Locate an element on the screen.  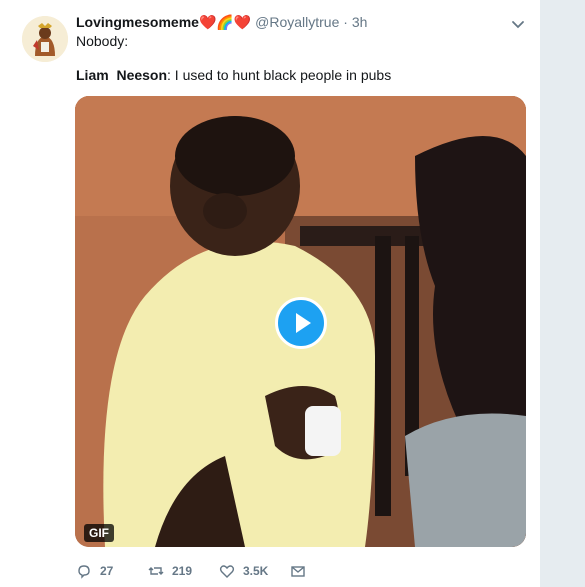
tweet-header: Lovingmesomeme❤️🌈❤️ @Royallytrue · 3h is located at coordinates (221, 22).